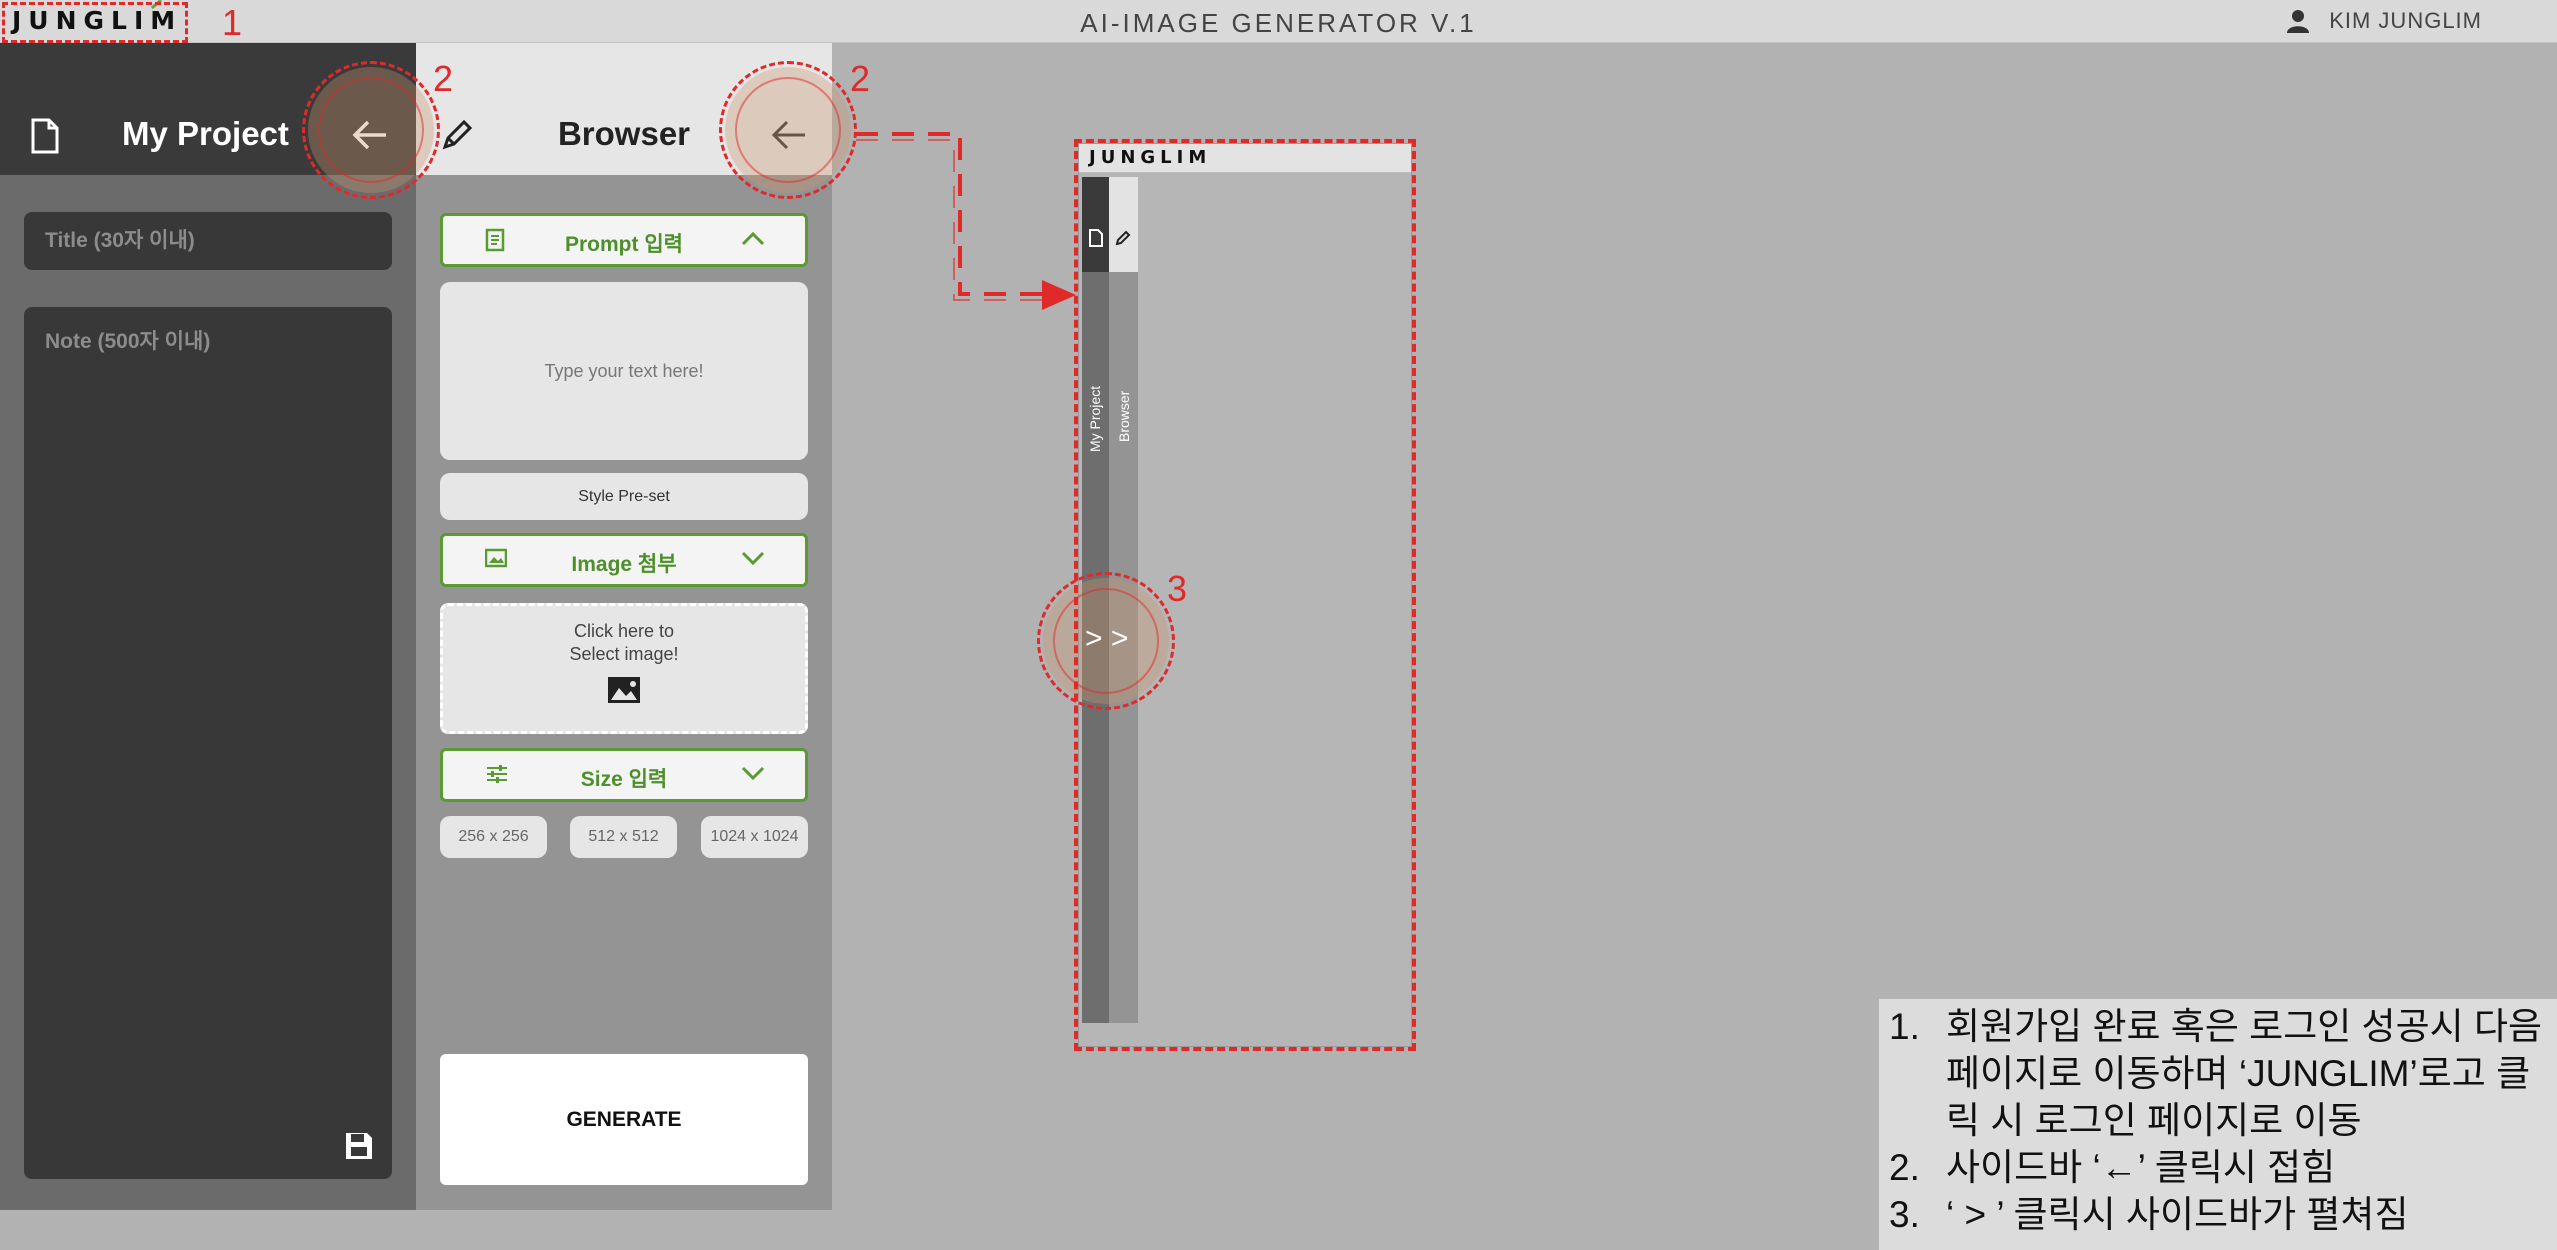  I want to click on size-option-512: 512 x 512, so click(623, 837).